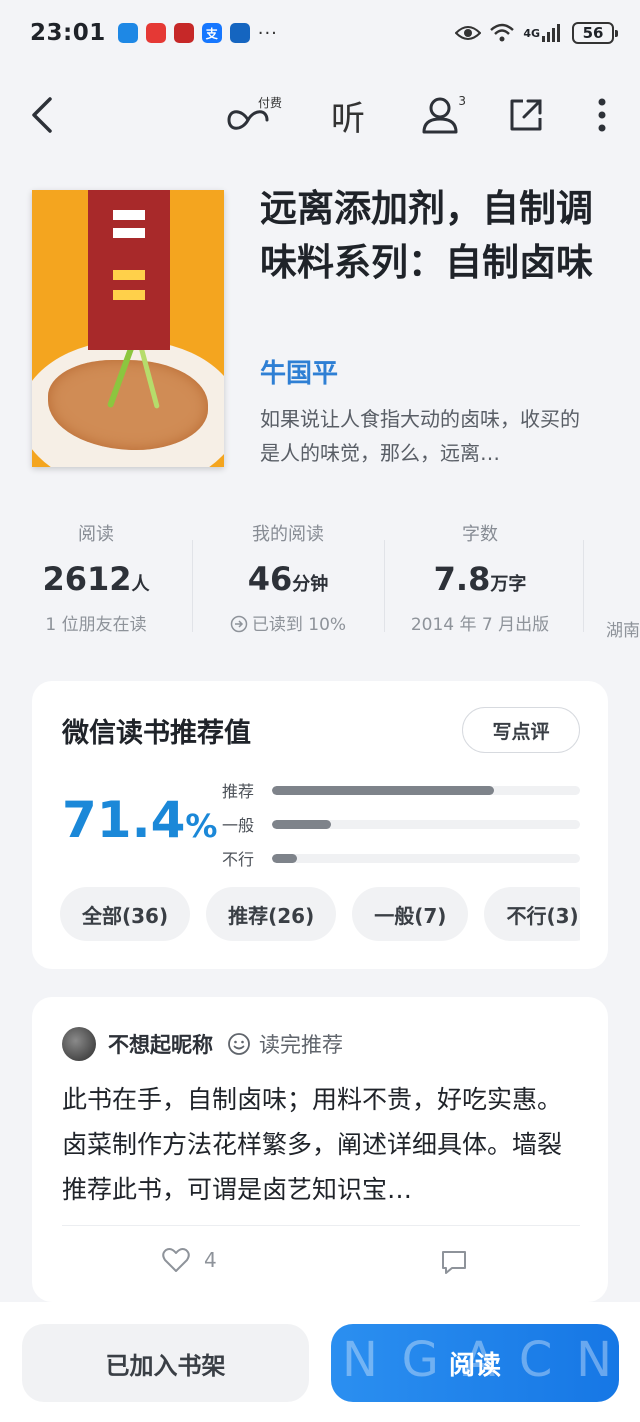 This screenshot has width=640, height=1422. Describe the element at coordinates (271, 914) in the screenshot. I see `chip-recommend: 推荐(26)` at that location.